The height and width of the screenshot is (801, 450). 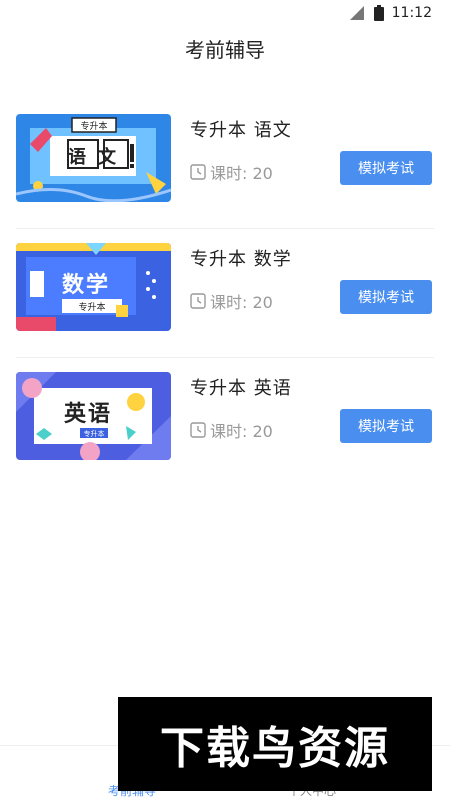 What do you see at coordinates (411, 13) in the screenshot?
I see `status-time: 11:12` at bounding box center [411, 13].